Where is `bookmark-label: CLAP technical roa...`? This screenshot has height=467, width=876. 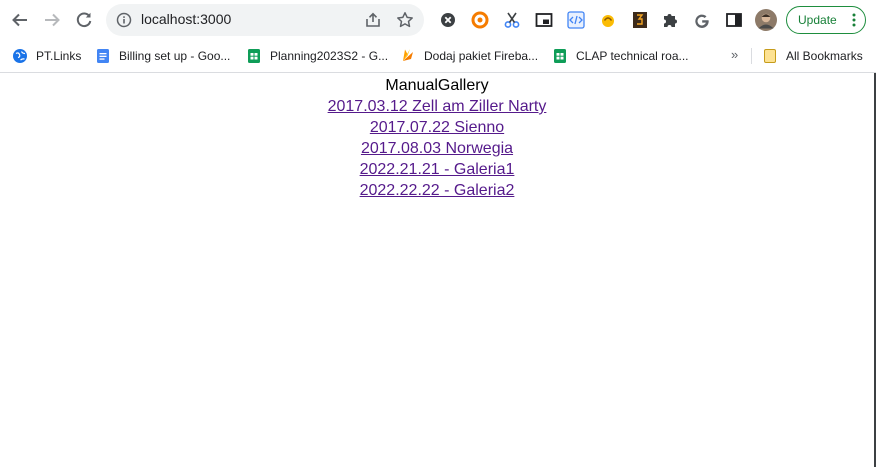
bookmark-label: CLAP technical roa... is located at coordinates (632, 56).